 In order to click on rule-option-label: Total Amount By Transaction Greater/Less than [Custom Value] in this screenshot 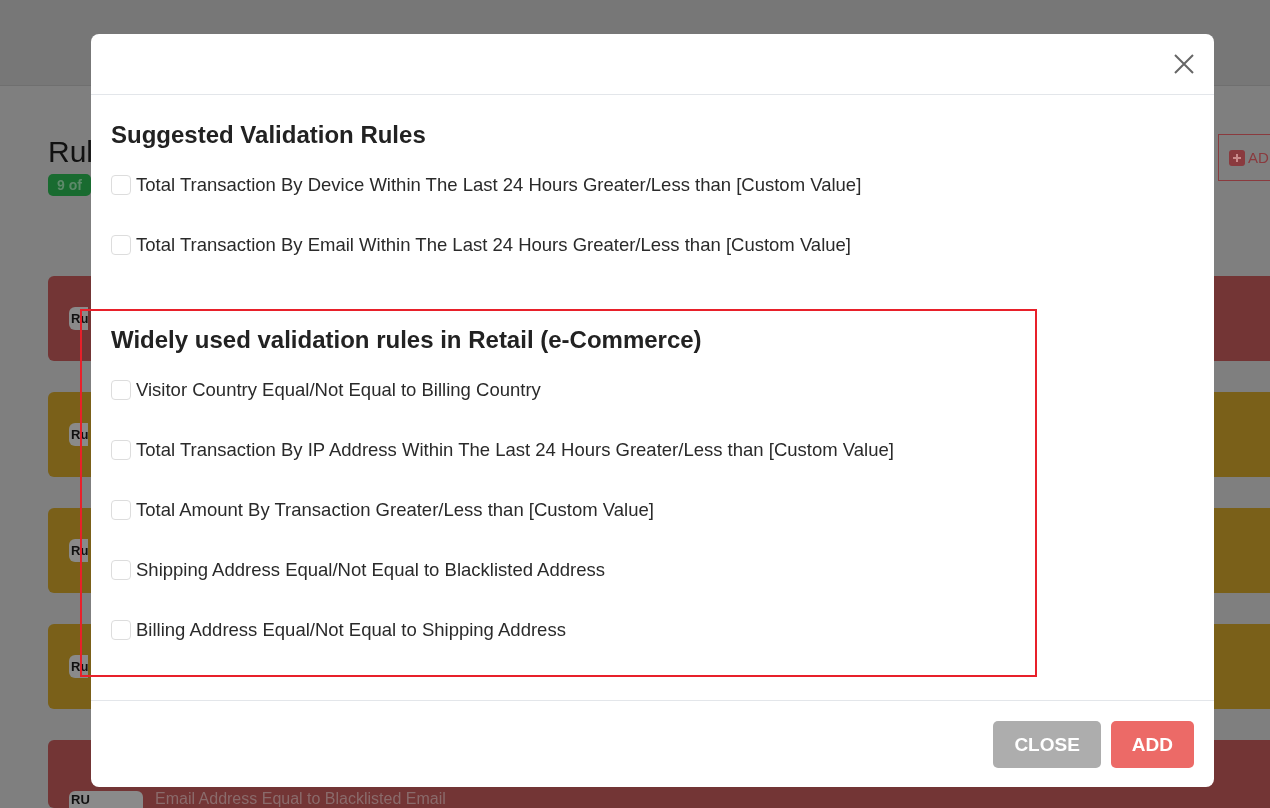, I will do `click(395, 510)`.